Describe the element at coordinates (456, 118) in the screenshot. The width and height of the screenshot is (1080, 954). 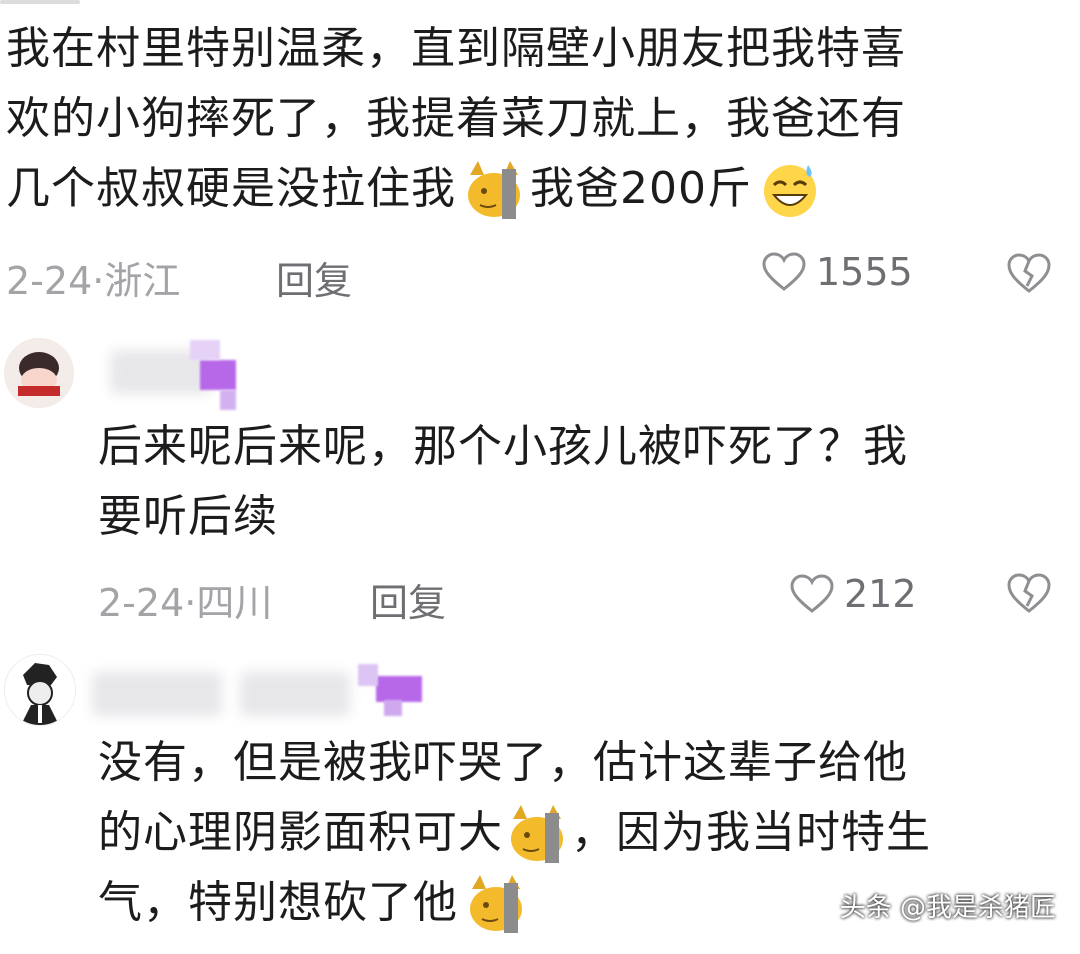
I see `comment-1-line-2: 欢的小狗摔死了，我提着菜刀就上，我爸还有` at that location.